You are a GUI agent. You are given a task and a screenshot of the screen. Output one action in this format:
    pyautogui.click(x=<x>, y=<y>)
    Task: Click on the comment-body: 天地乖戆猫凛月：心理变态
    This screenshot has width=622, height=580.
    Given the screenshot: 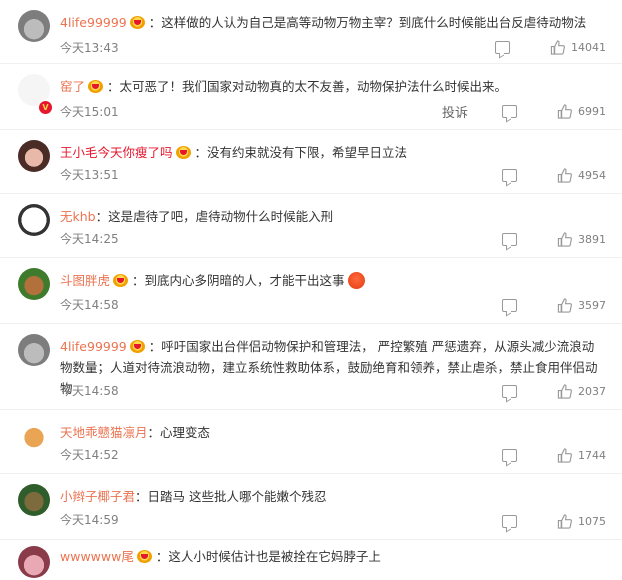 What is the action you would take?
    pyautogui.click(x=333, y=432)
    